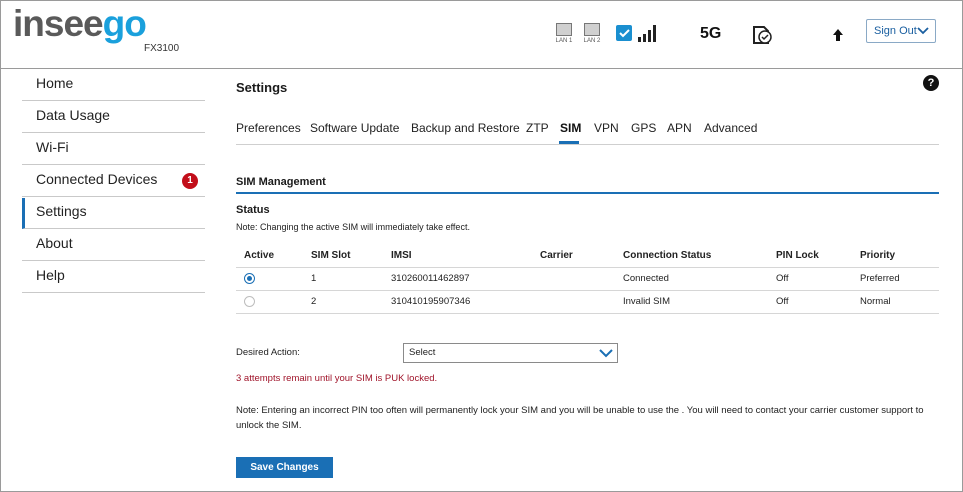 The image size is (963, 492). Describe the element at coordinates (113, 117) in the screenshot. I see `sidebar-item-data-usage: Data Usage` at that location.